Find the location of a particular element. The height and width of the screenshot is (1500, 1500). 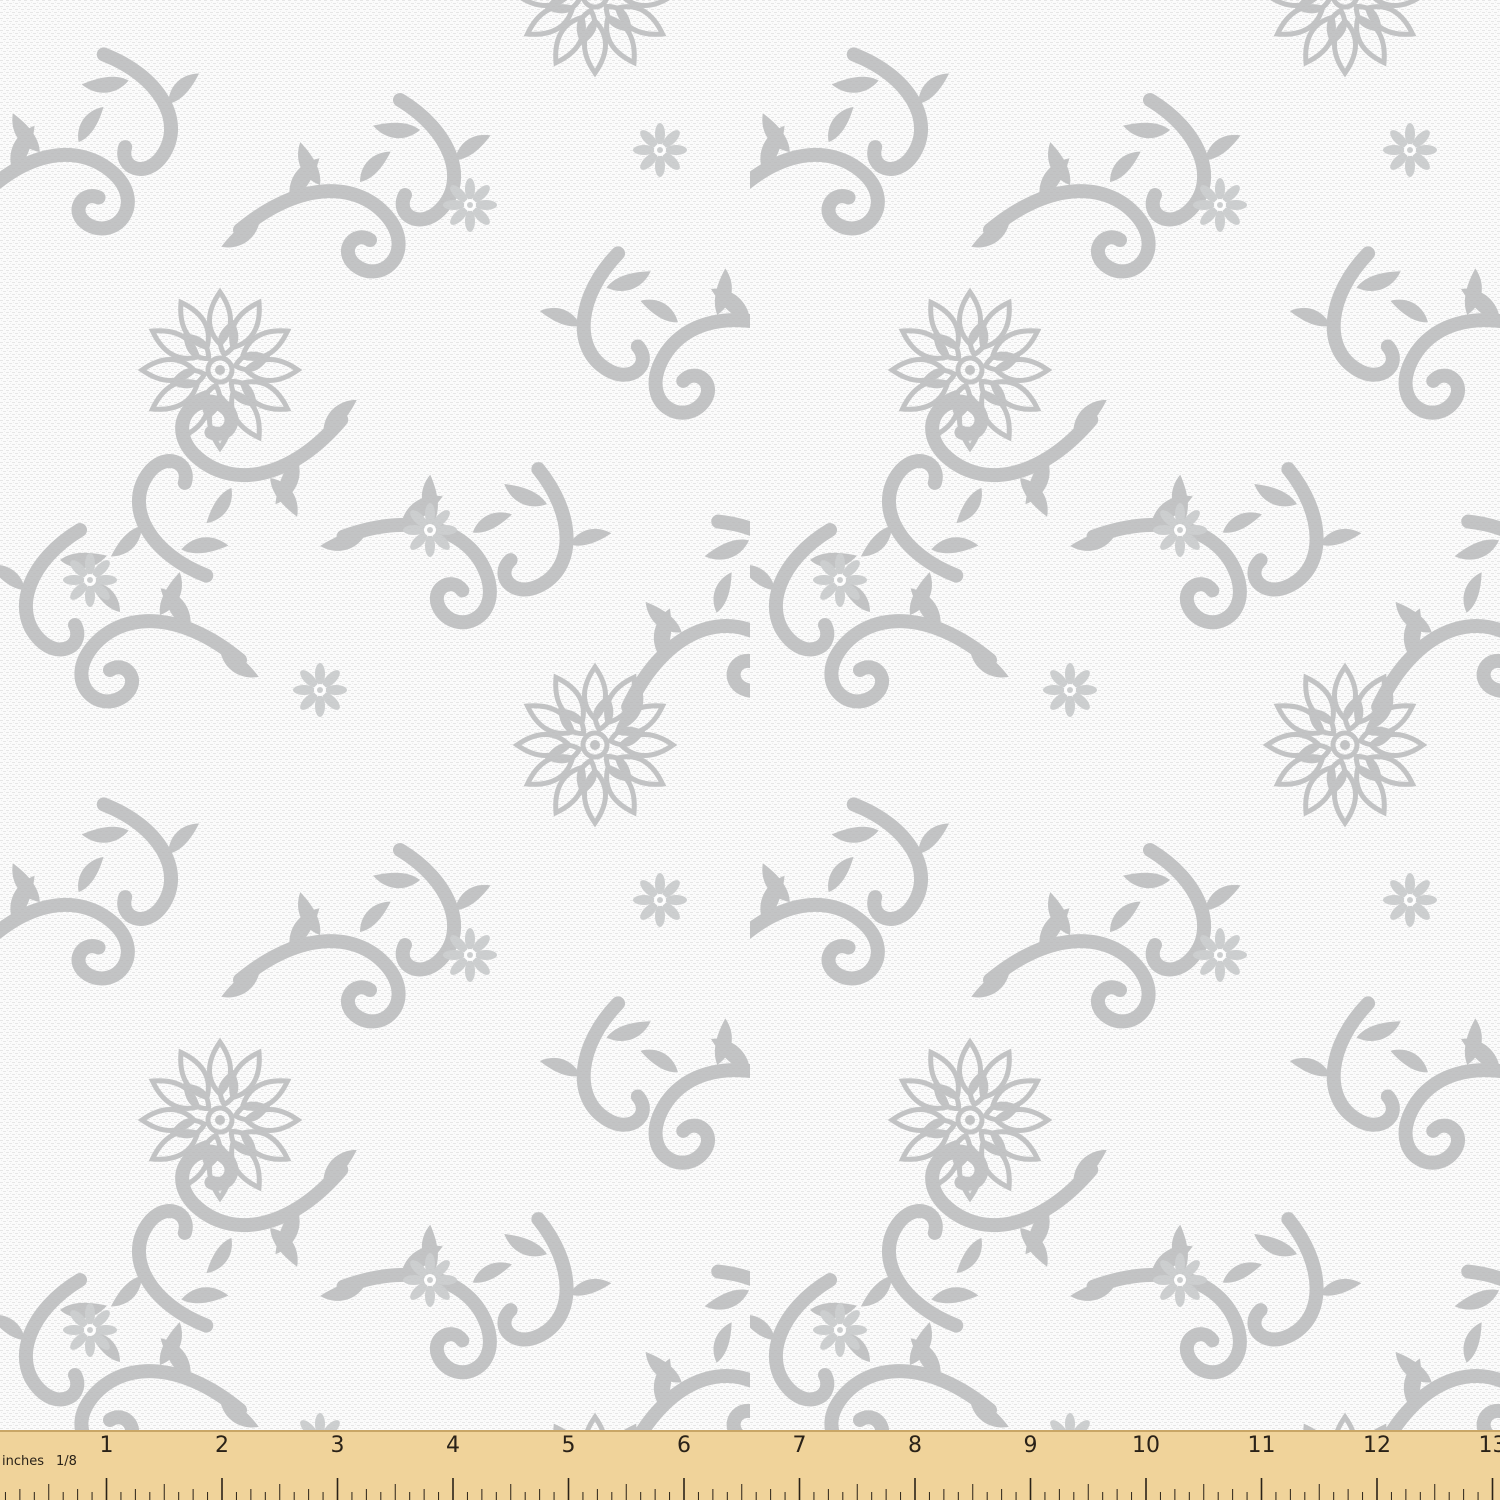

ruler-number: 4 is located at coordinates (453, 1445).